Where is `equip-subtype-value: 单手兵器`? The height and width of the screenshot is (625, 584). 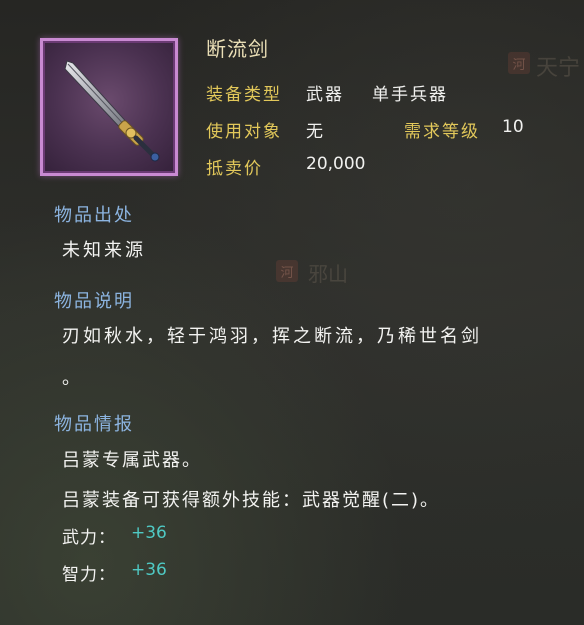 equip-subtype-value: 单手兵器 is located at coordinates (410, 95).